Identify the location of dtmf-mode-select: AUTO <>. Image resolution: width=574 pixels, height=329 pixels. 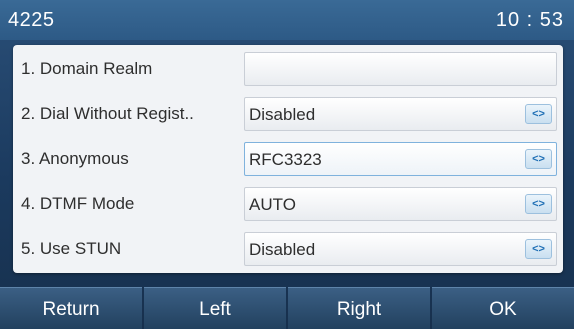
(400, 204).